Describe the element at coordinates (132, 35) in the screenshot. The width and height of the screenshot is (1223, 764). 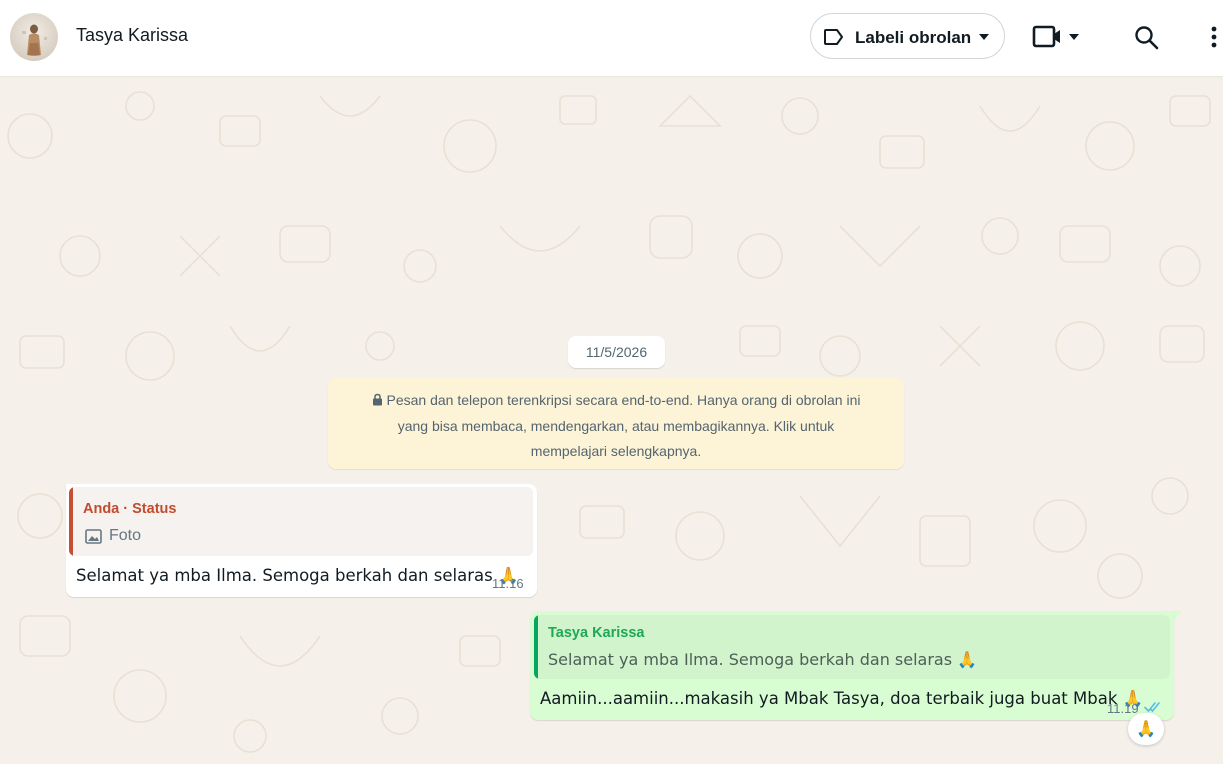
I see `contact-name: Tasya Karissa` at that location.